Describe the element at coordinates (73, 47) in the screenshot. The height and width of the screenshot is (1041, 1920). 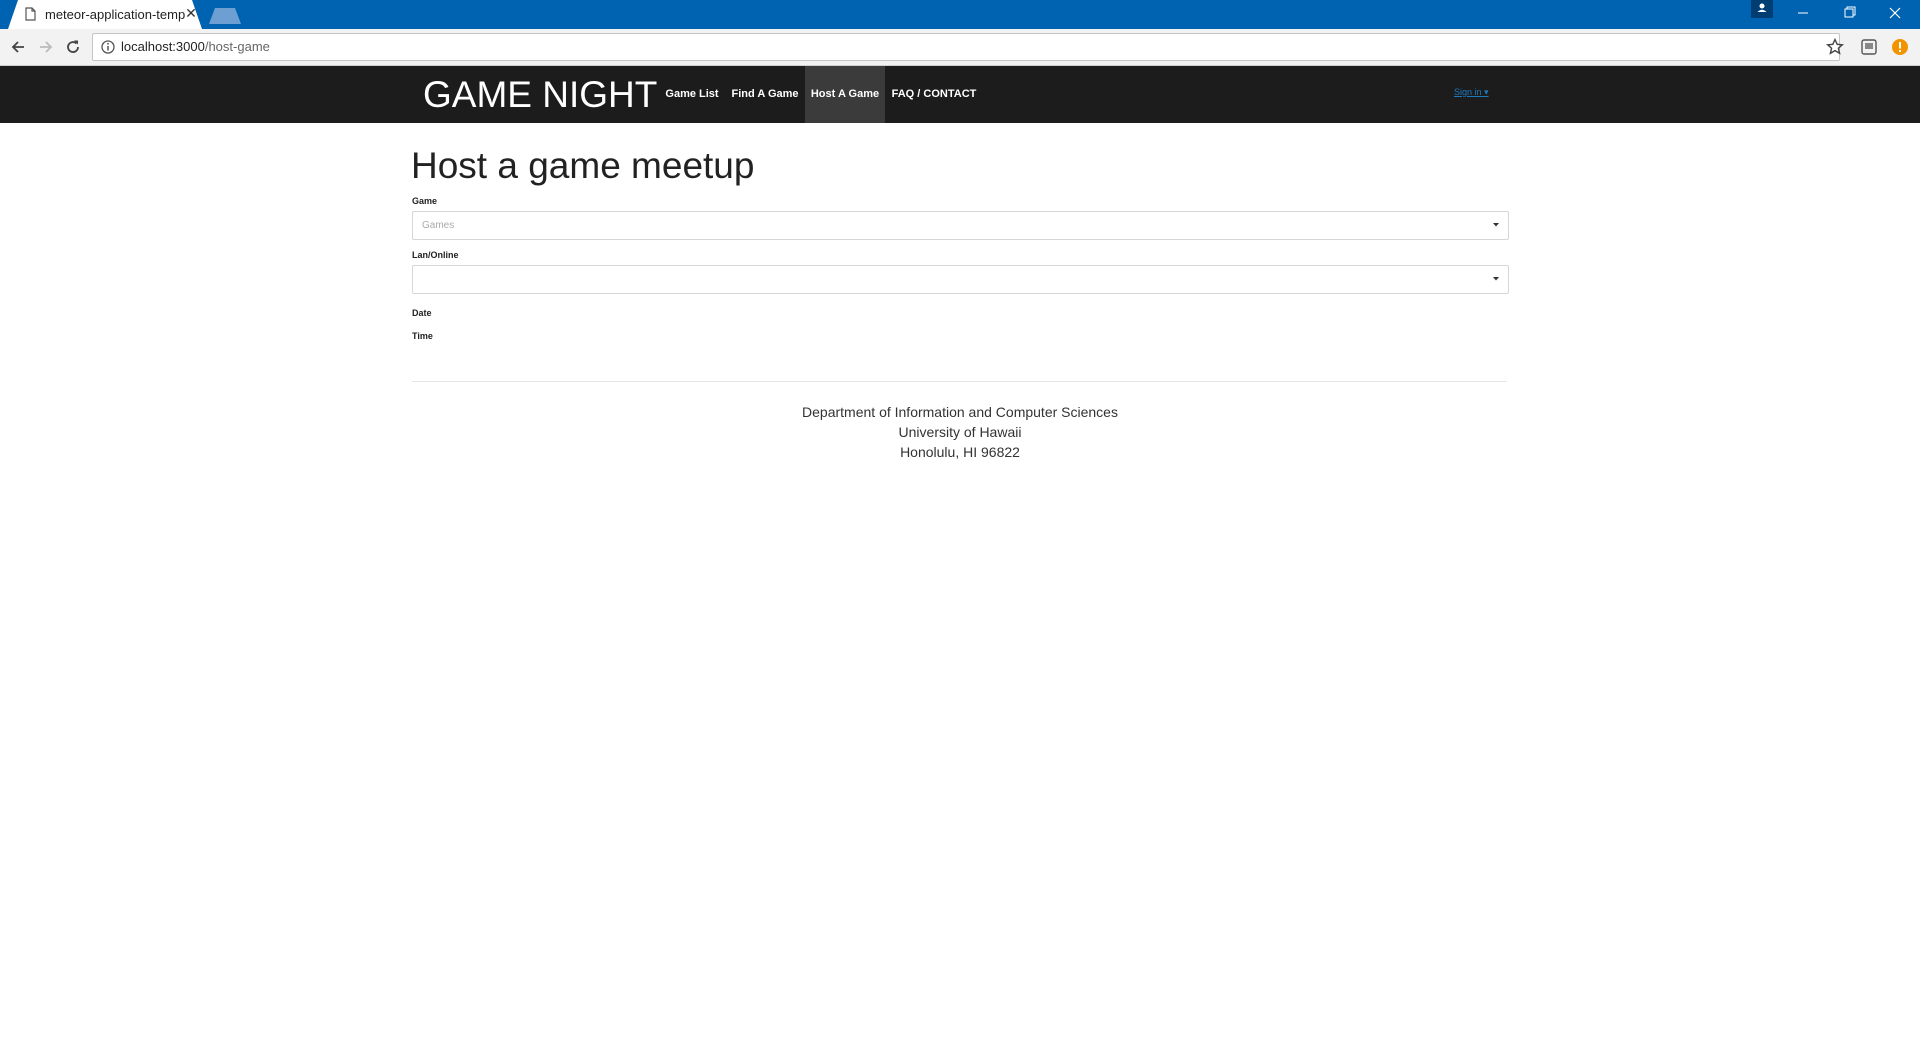
I see `reload-icon` at that location.